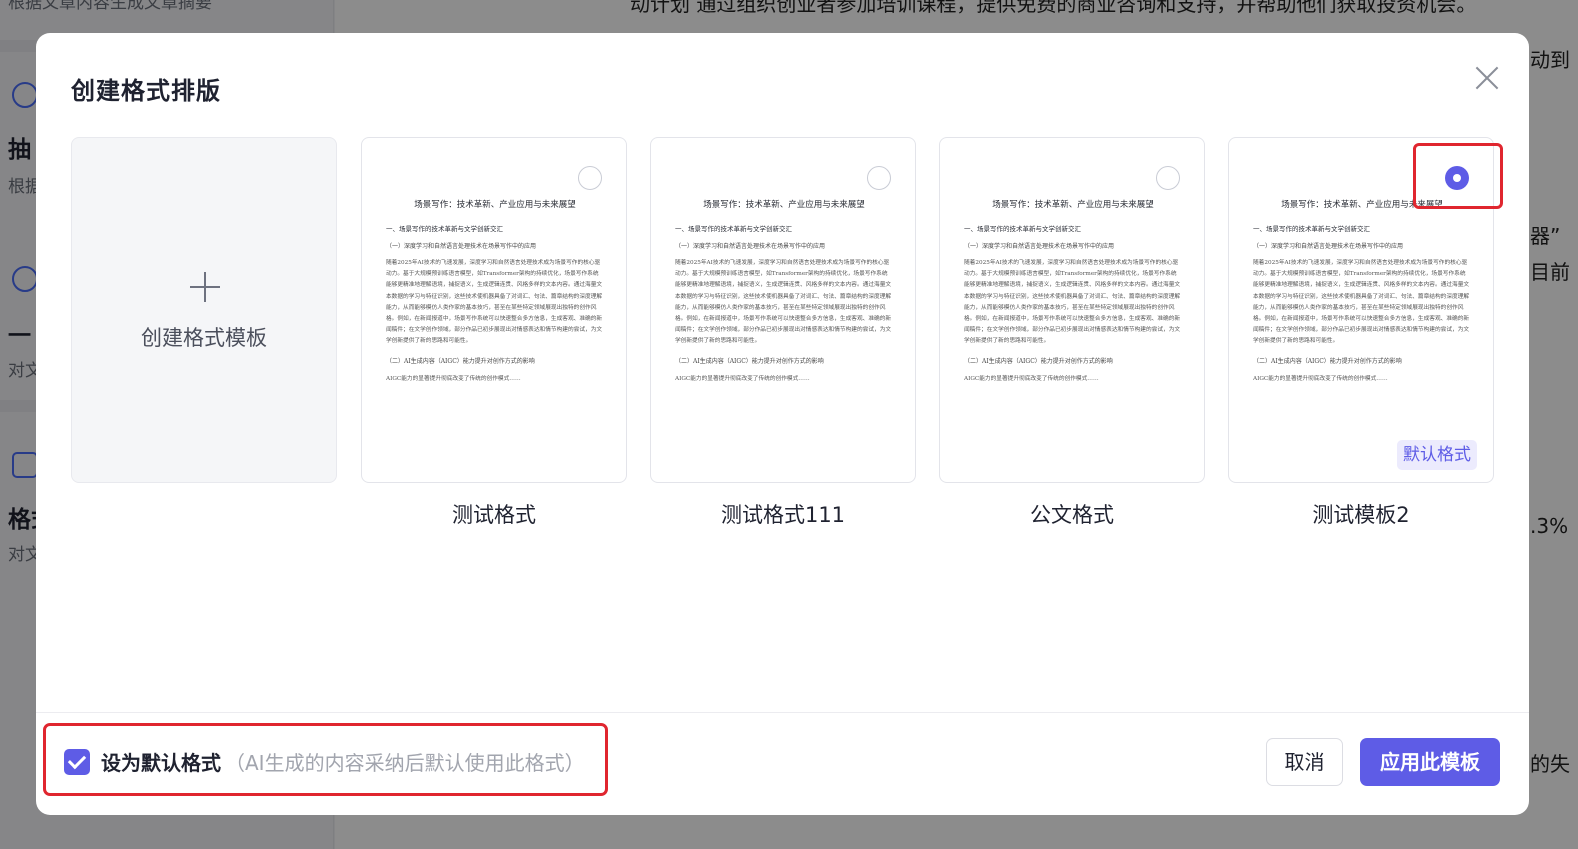 This screenshot has width=1578, height=849. I want to click on template-radio-selected, so click(1457, 178).